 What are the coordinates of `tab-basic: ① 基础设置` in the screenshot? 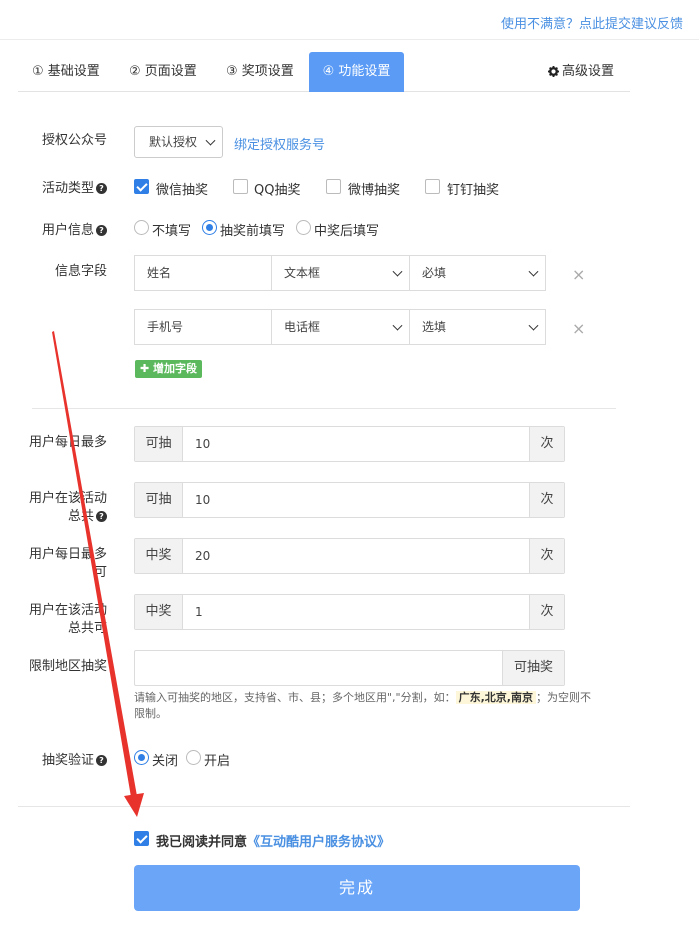 It's located at (66, 72).